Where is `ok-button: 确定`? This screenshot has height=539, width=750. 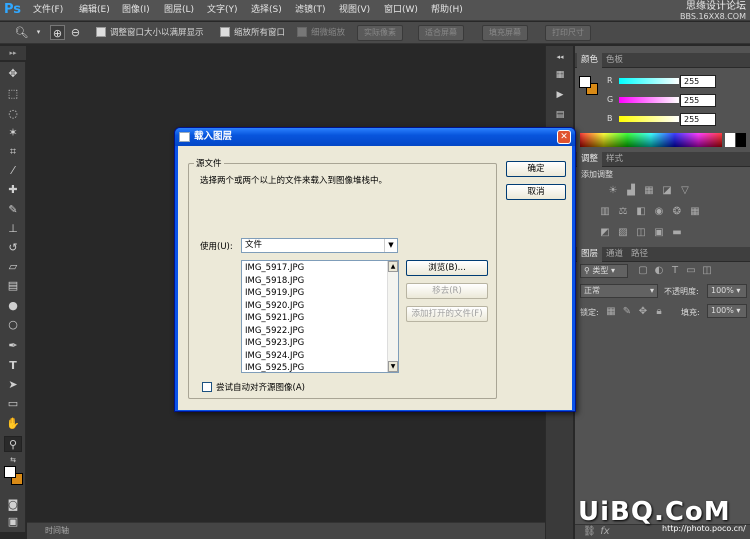 ok-button: 确定 is located at coordinates (536, 169).